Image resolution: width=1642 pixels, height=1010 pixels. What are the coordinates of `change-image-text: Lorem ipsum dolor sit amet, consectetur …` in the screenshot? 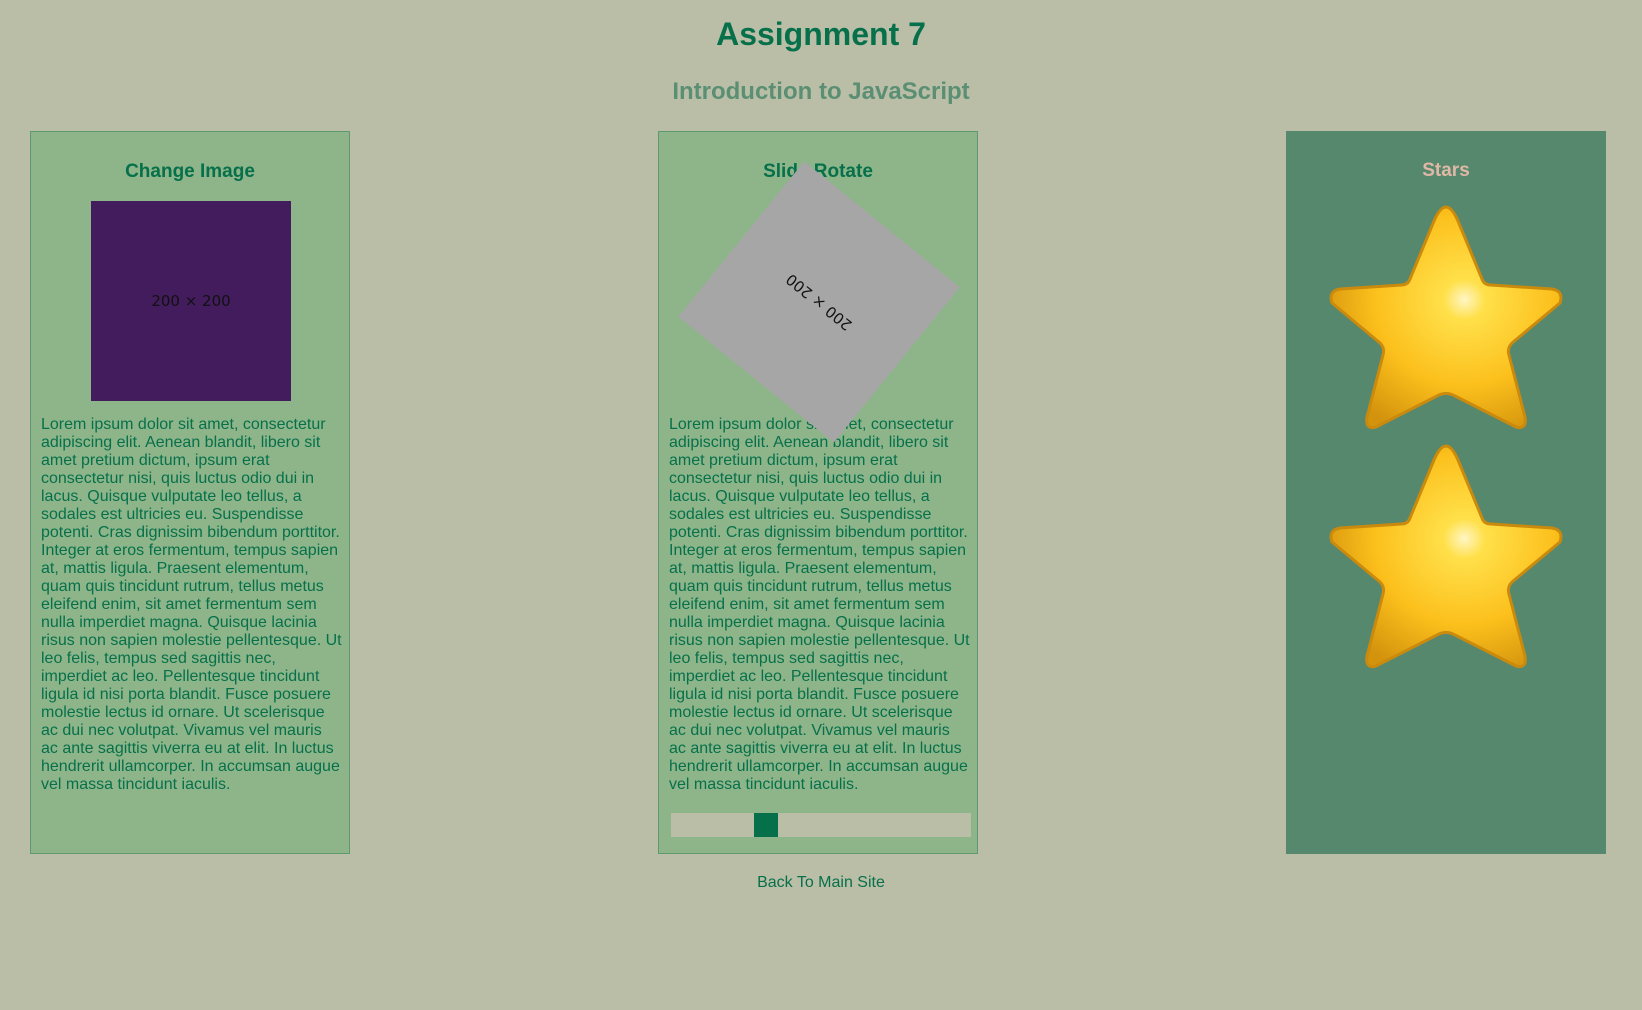 It's located at (191, 604).